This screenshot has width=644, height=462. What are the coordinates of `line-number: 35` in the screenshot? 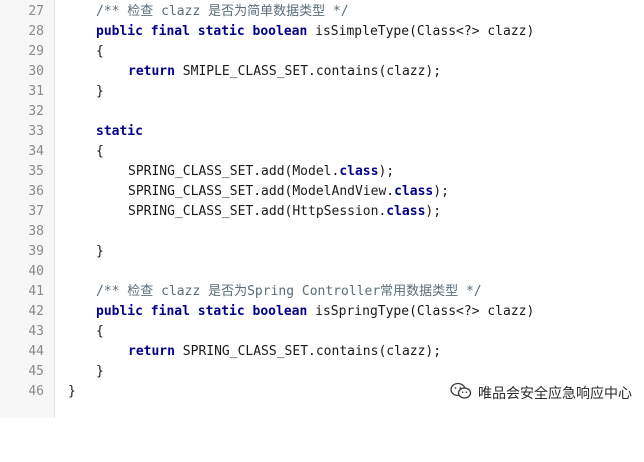 It's located at (36, 171).